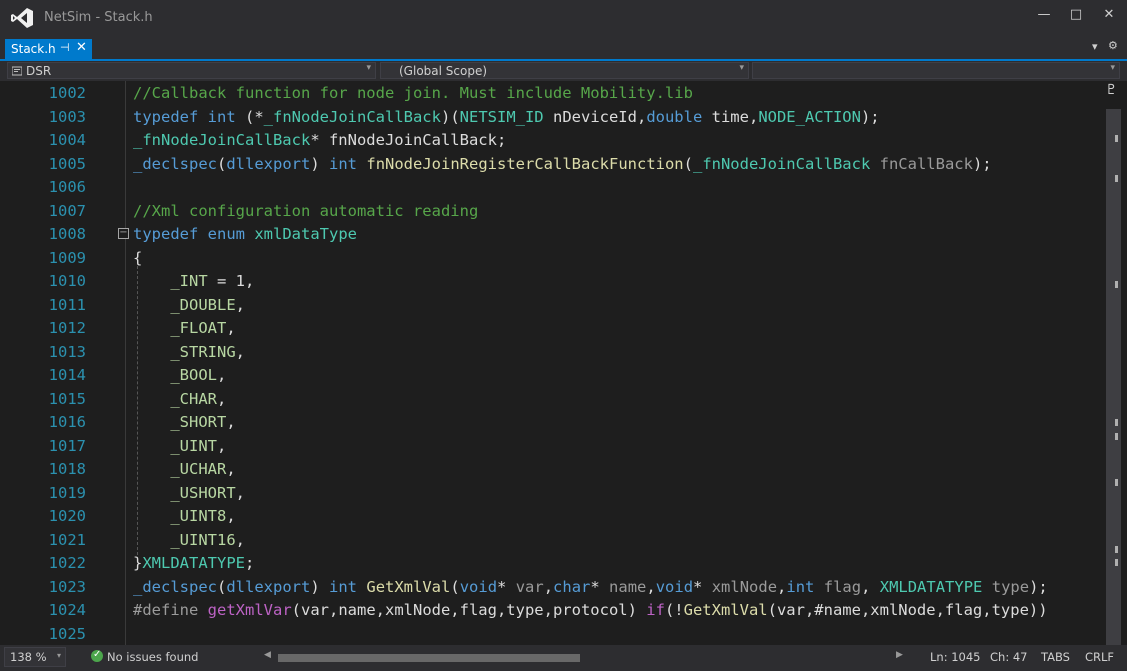 The height and width of the screenshot is (671, 1127). What do you see at coordinates (1095, 46) in the screenshot?
I see `tab-list-dropdown-icon: ▾` at bounding box center [1095, 46].